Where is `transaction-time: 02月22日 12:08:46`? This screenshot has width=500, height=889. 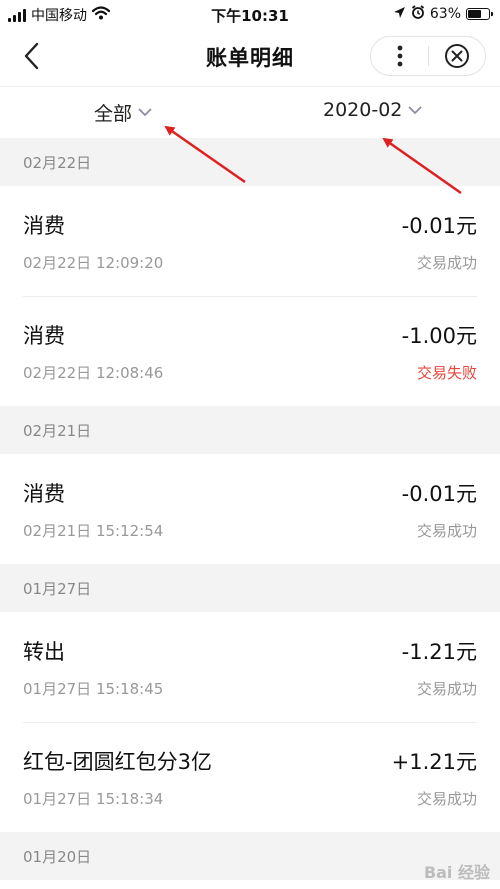 transaction-time: 02月22日 12:08:46 is located at coordinates (93, 373).